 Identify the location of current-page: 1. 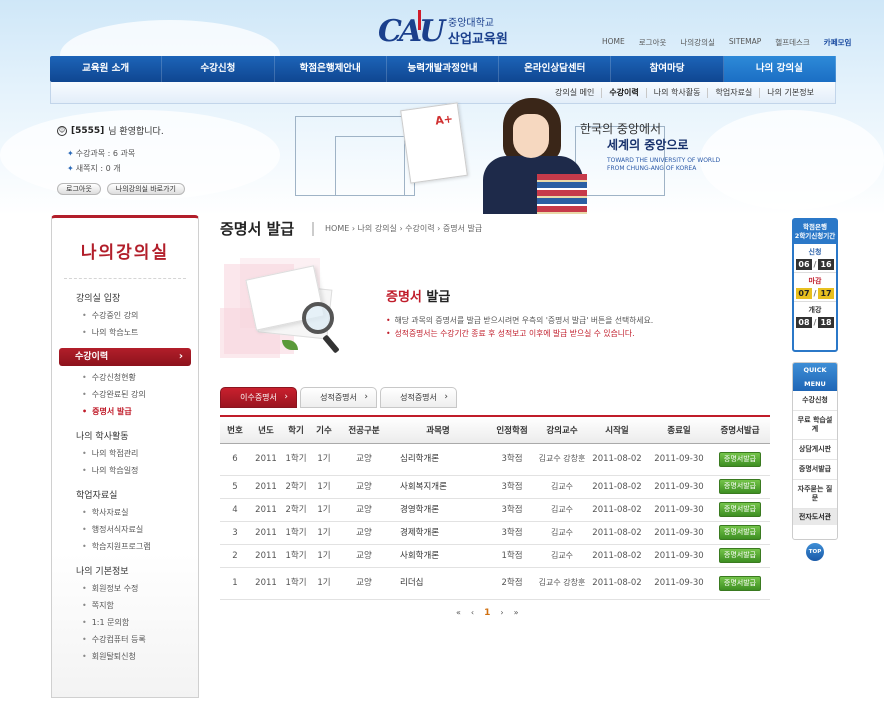
(487, 613).